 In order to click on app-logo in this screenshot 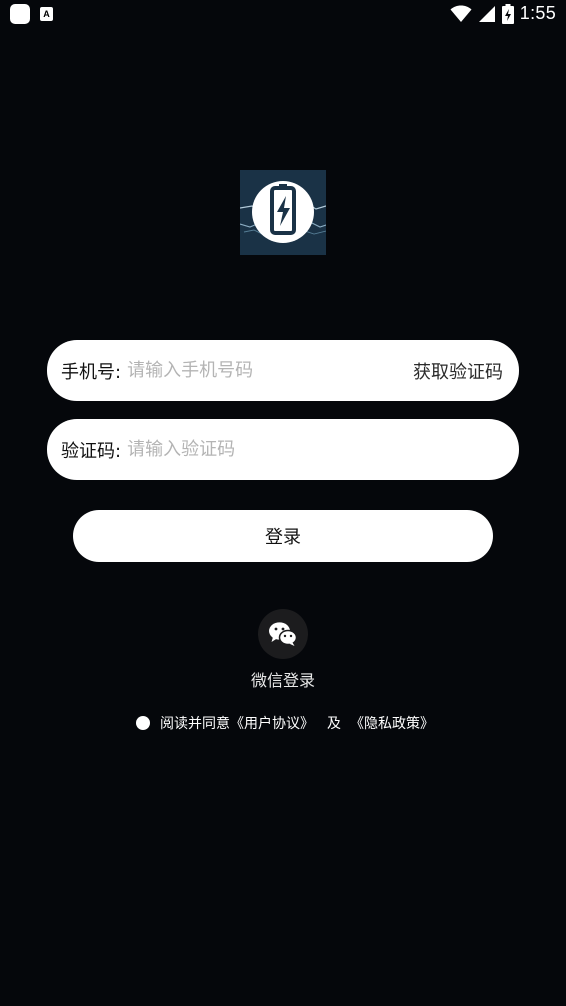, I will do `click(283, 212)`.